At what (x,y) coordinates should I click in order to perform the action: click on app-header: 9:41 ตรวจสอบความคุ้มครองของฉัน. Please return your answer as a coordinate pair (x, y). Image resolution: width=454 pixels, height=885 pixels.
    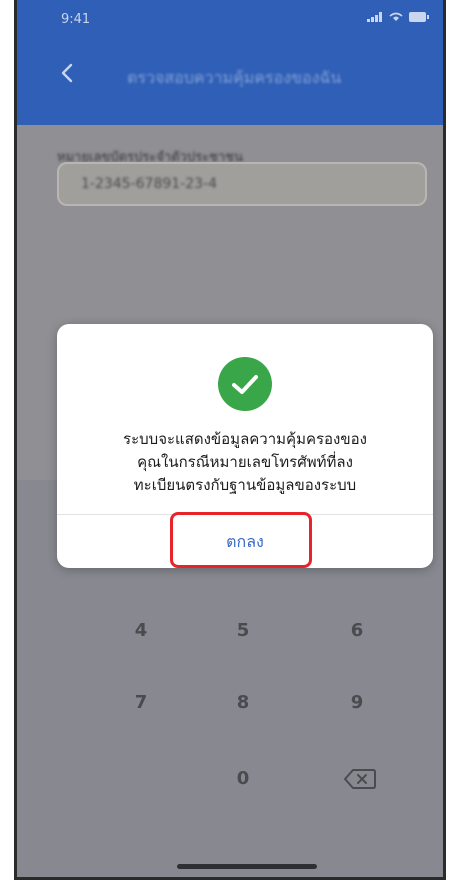
    Looking at the image, I should click on (230, 62).